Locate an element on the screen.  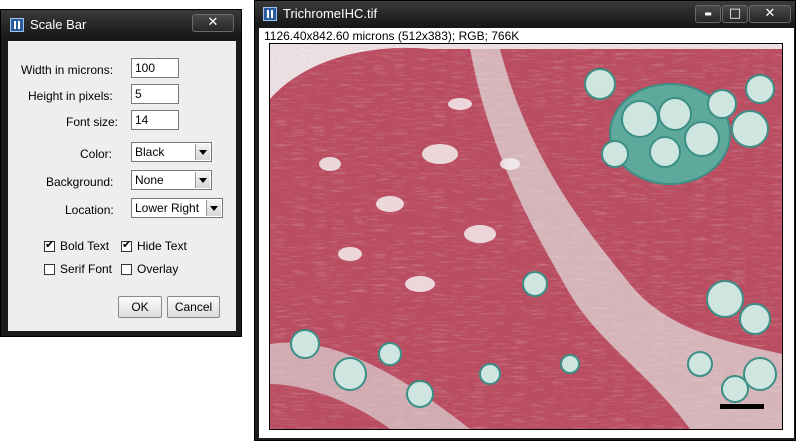
maximize-button: □ is located at coordinates (735, 14).